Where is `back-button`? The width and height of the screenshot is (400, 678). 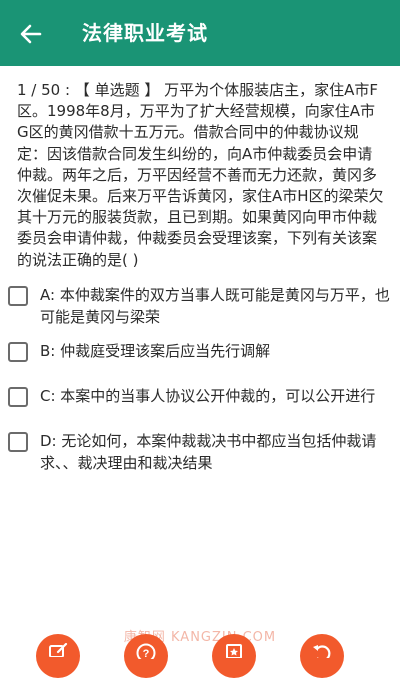
back-button is located at coordinates (31, 34).